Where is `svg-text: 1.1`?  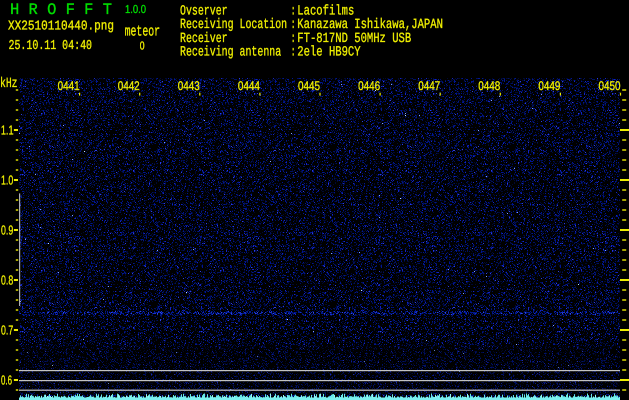 svg-text: 1.1 is located at coordinates (7, 130).